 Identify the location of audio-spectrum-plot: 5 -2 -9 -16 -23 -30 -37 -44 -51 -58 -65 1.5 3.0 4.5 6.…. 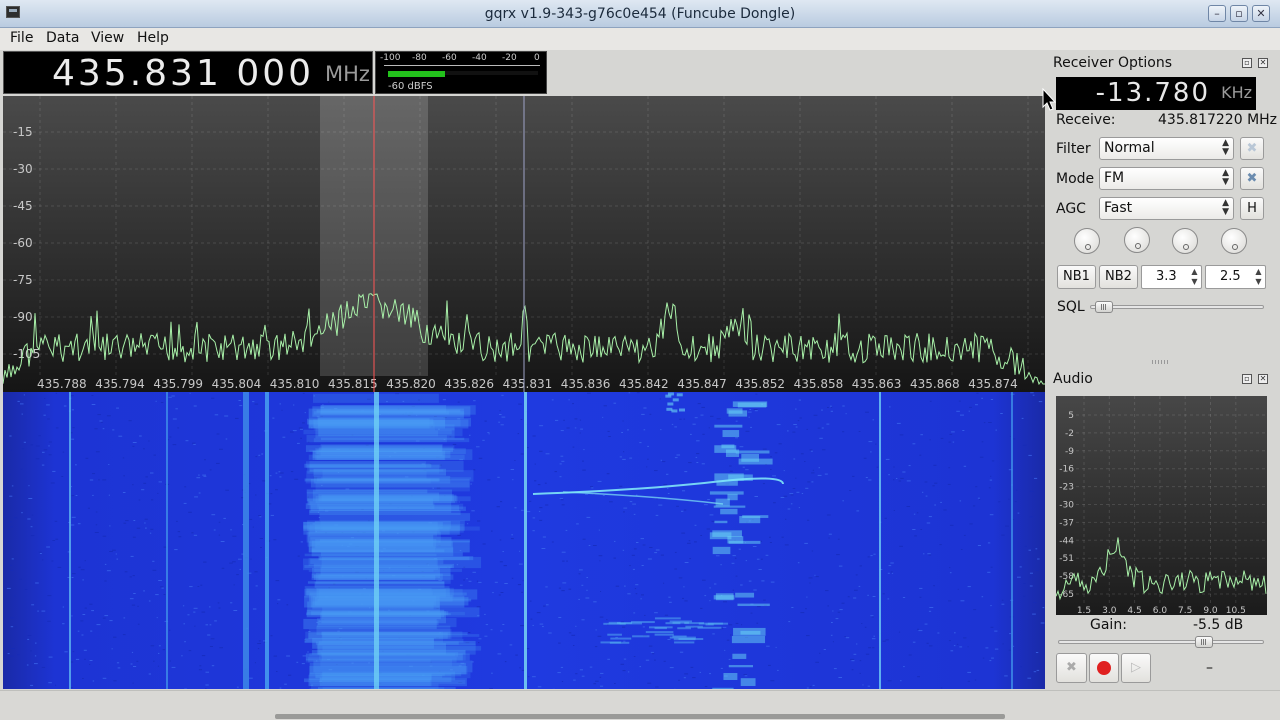
(1161, 506).